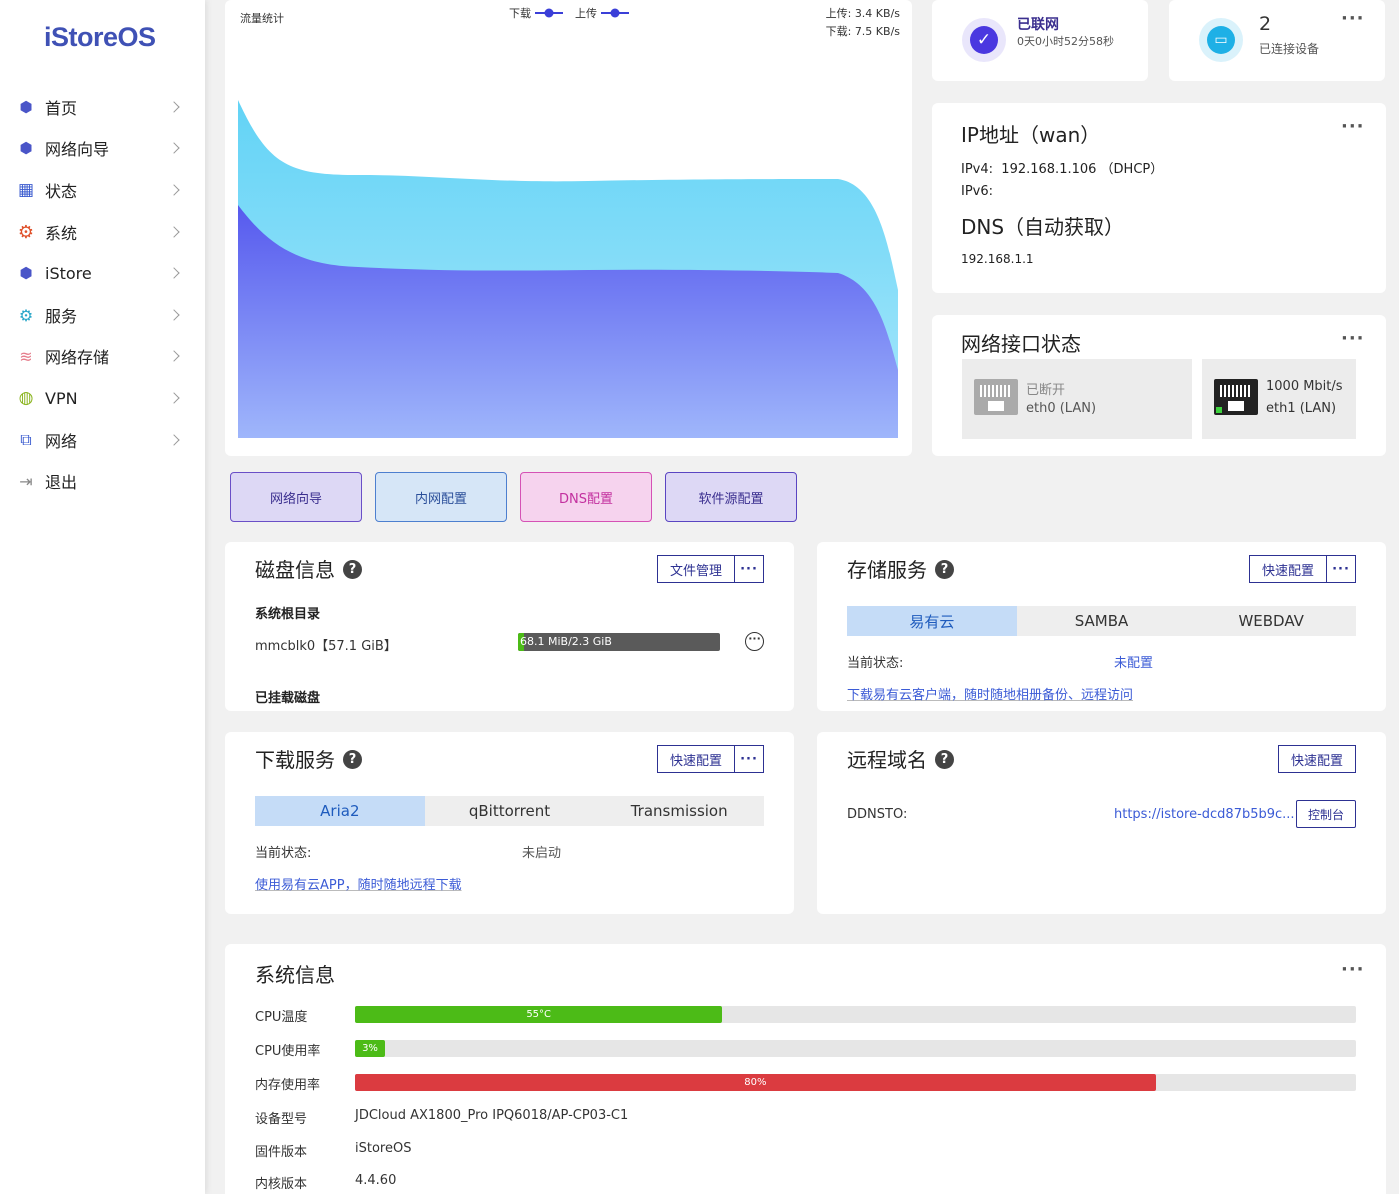 This screenshot has width=1399, height=1194. What do you see at coordinates (26, 190) in the screenshot?
I see `grid-icon: ▦` at bounding box center [26, 190].